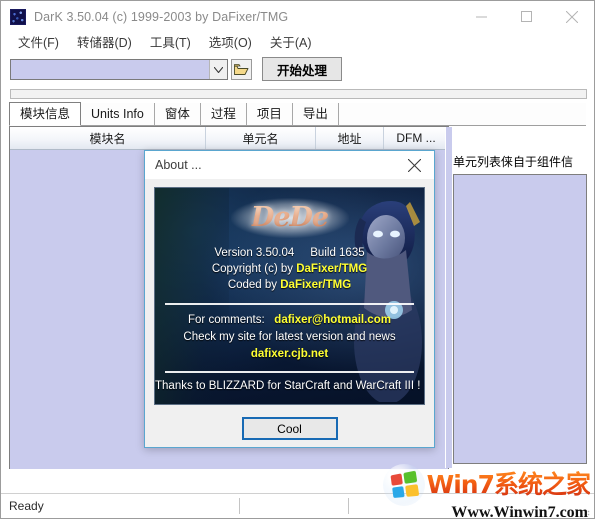 The width and height of the screenshot is (595, 519). What do you see at coordinates (289, 217) in the screenshot?
I see `dede-logo: DeDe` at bounding box center [289, 217].